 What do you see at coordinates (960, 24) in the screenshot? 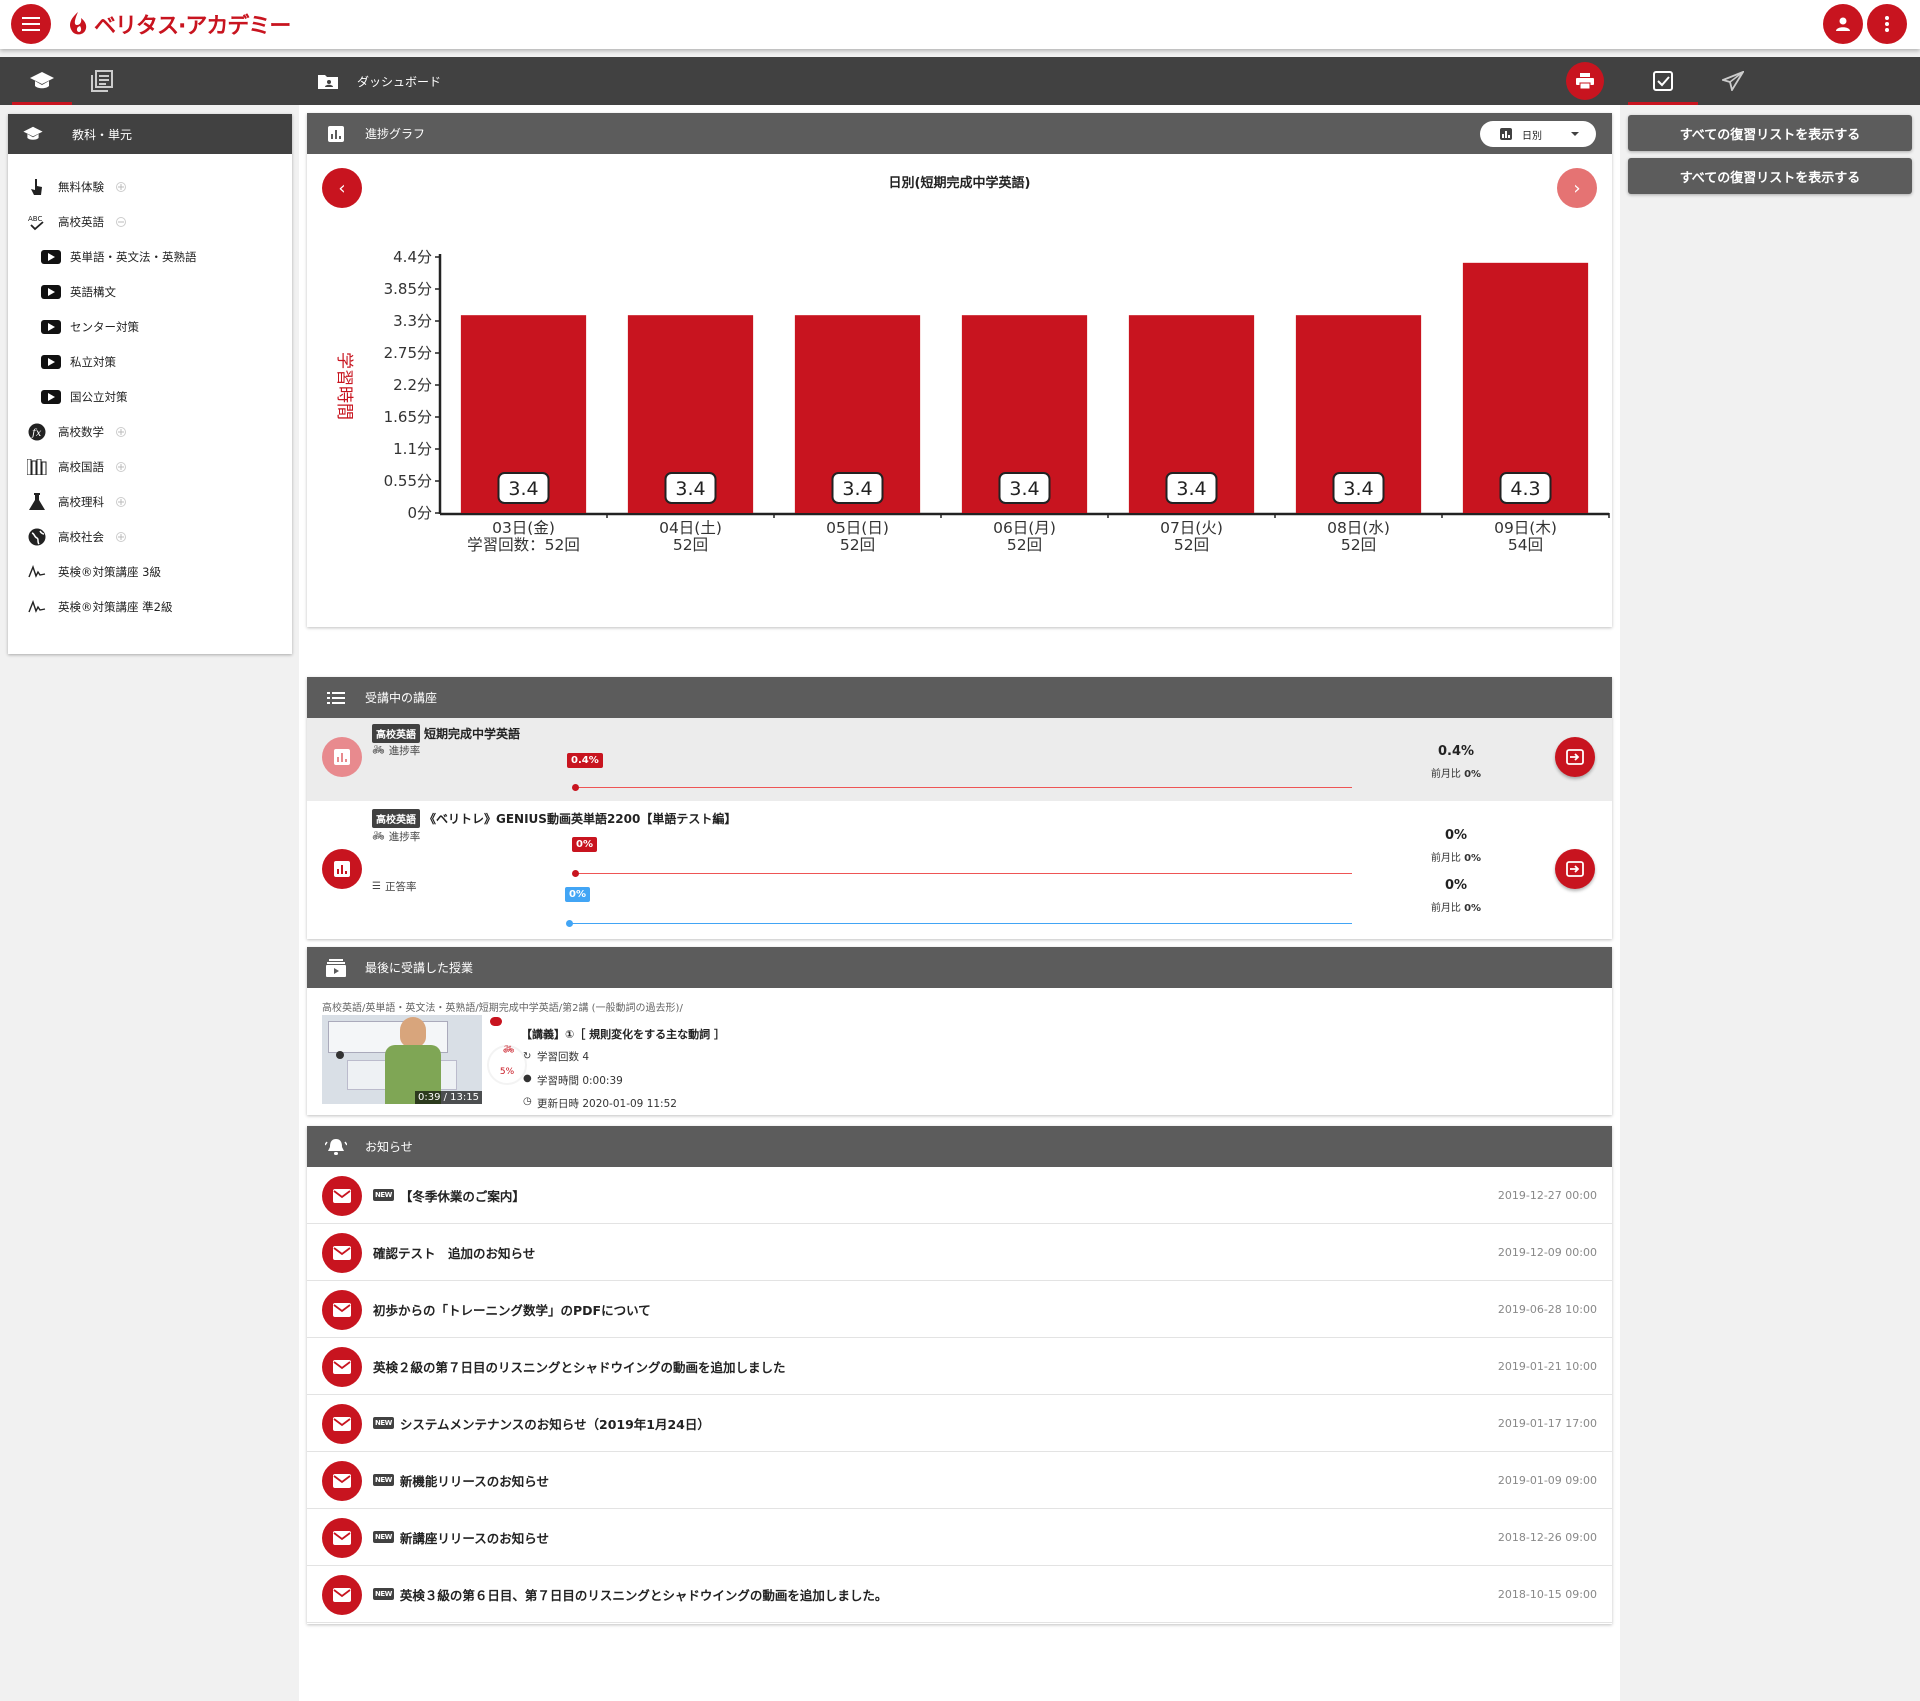
I see `top-app-bar: ベリタス·アカデミー` at bounding box center [960, 24].